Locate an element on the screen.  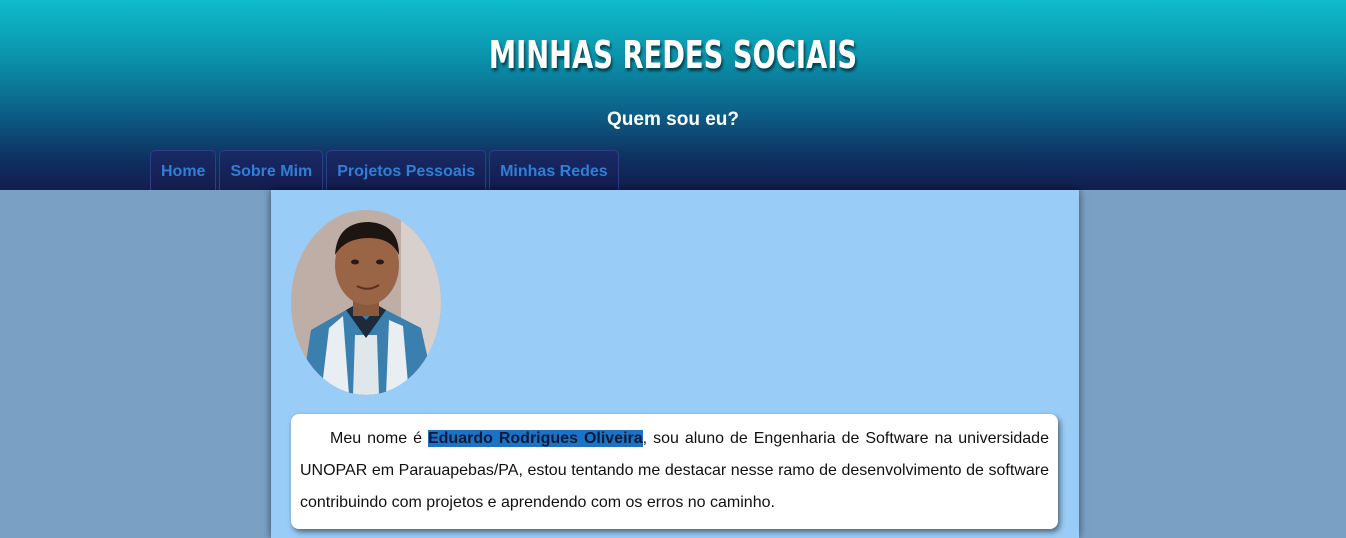
person-portrait-icon is located at coordinates (366, 302).